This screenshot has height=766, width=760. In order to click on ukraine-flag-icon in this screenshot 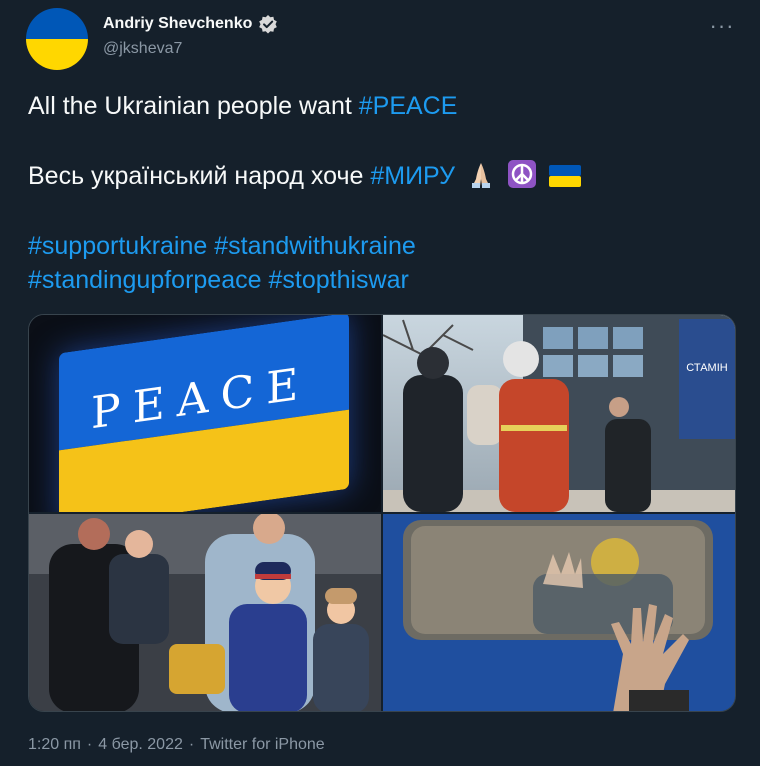, I will do `click(565, 180)`.